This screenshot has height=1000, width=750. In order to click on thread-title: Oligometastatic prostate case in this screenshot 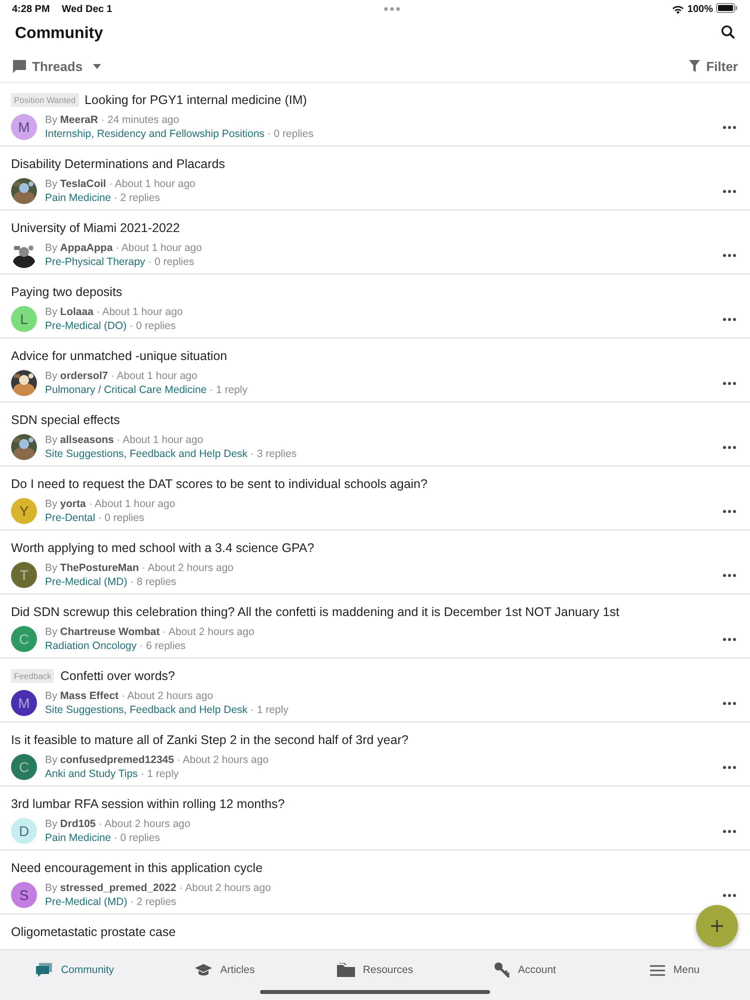, I will do `click(93, 932)`.